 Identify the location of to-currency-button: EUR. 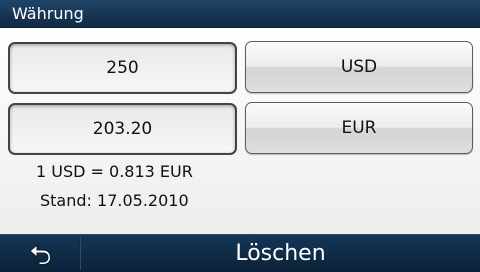
(359, 128).